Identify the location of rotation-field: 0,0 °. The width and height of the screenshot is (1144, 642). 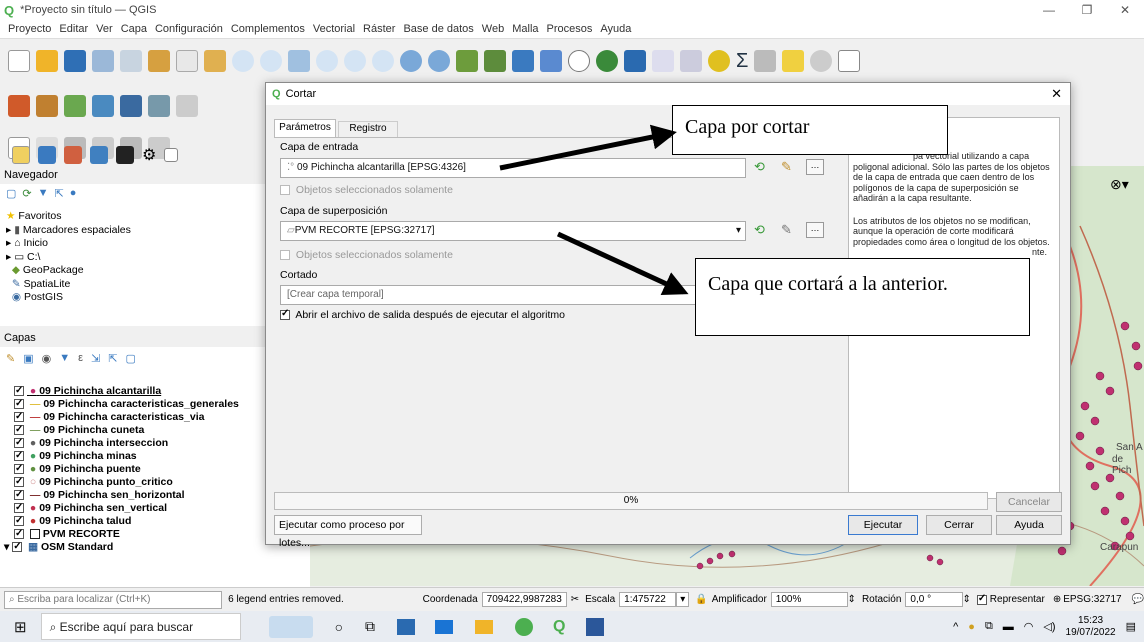
(934, 599).